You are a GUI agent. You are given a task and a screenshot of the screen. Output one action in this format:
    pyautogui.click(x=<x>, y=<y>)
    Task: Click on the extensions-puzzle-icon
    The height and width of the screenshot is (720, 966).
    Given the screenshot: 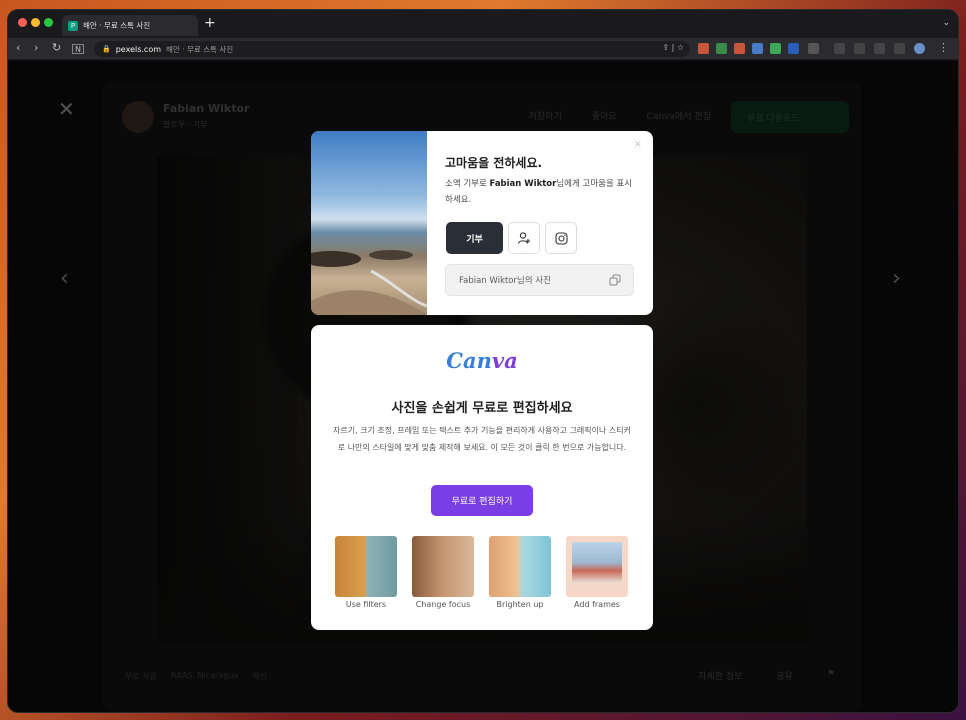 What is the action you would take?
    pyautogui.click(x=813, y=48)
    